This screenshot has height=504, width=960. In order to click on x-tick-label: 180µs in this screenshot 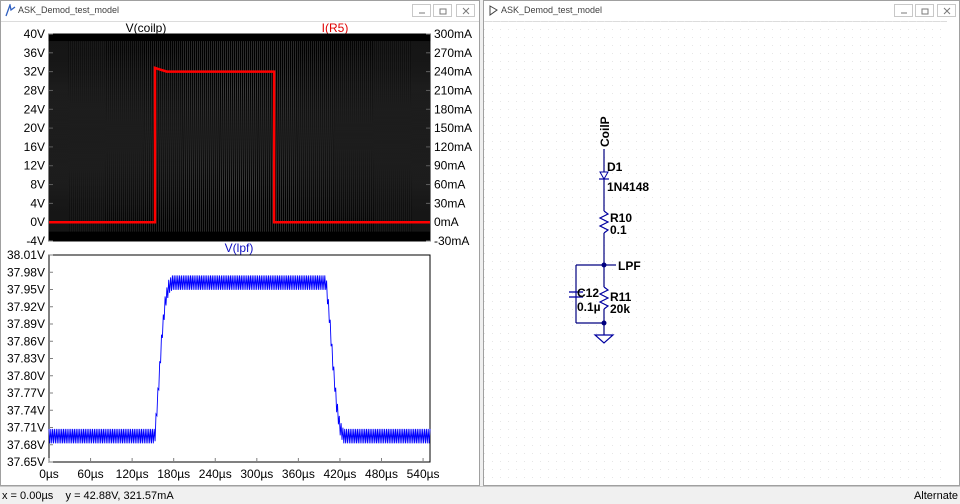, I will do `click(173, 474)`.